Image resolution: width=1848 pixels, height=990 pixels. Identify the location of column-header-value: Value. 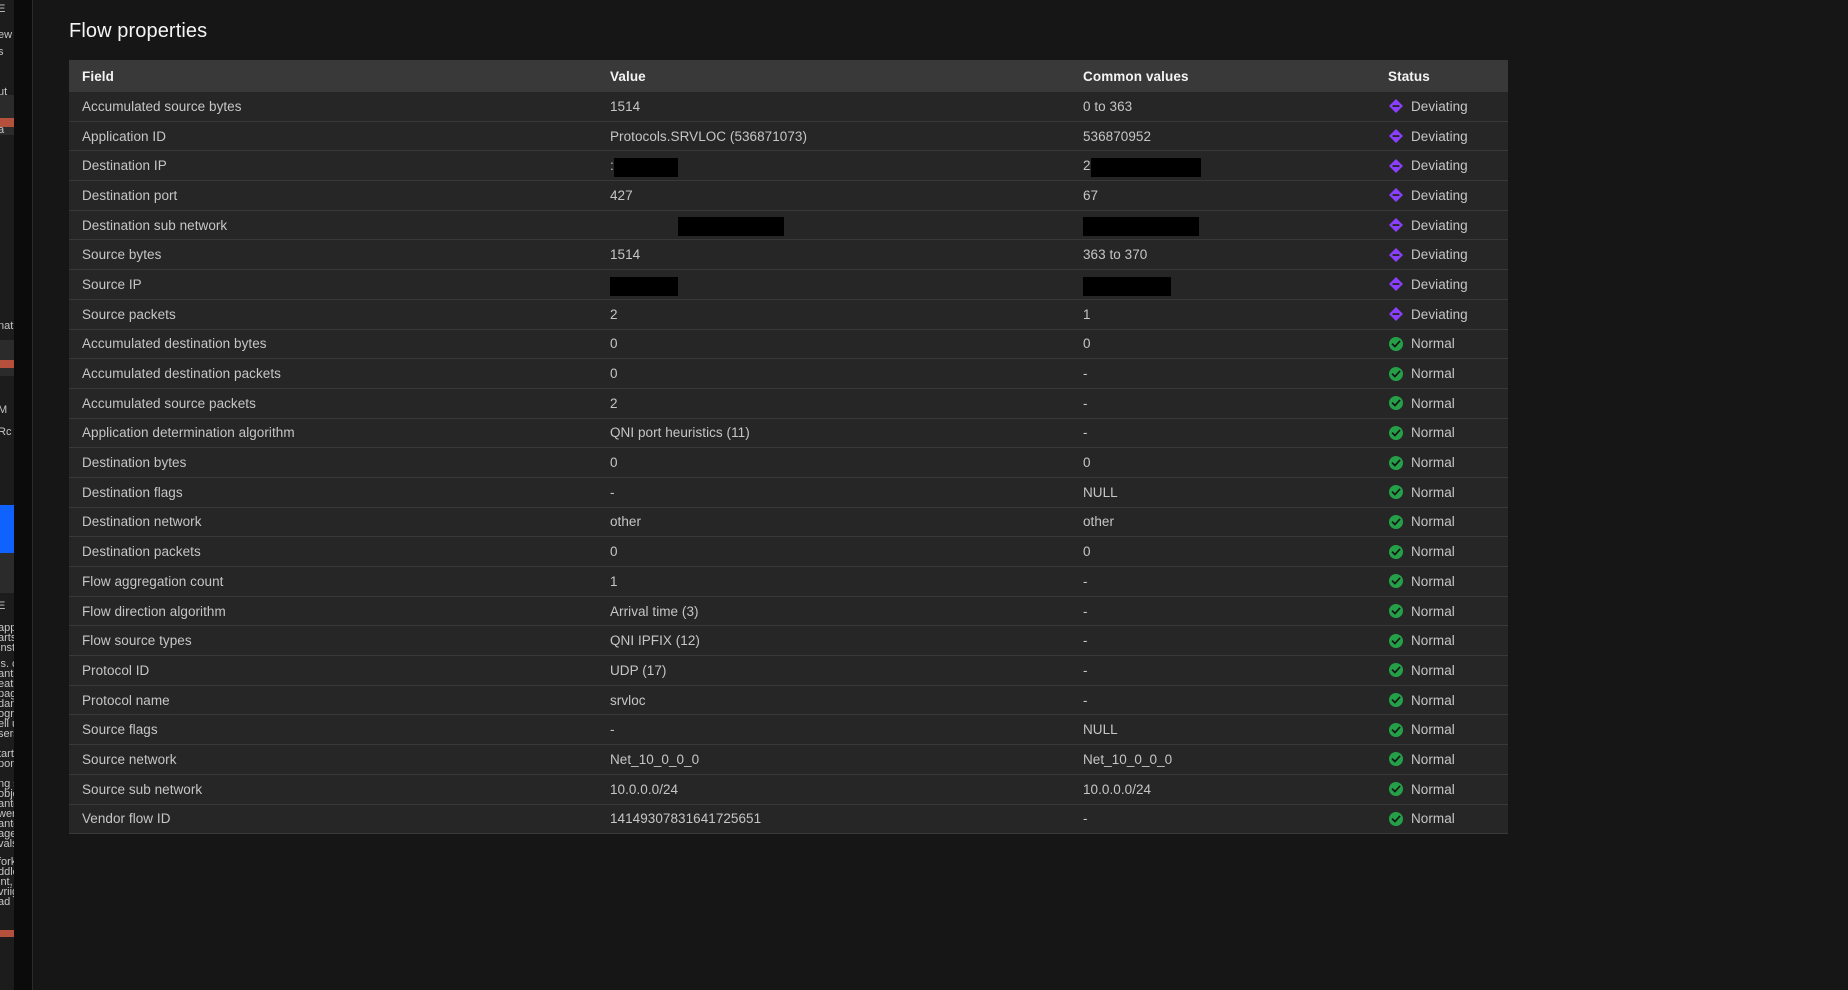
(833, 76).